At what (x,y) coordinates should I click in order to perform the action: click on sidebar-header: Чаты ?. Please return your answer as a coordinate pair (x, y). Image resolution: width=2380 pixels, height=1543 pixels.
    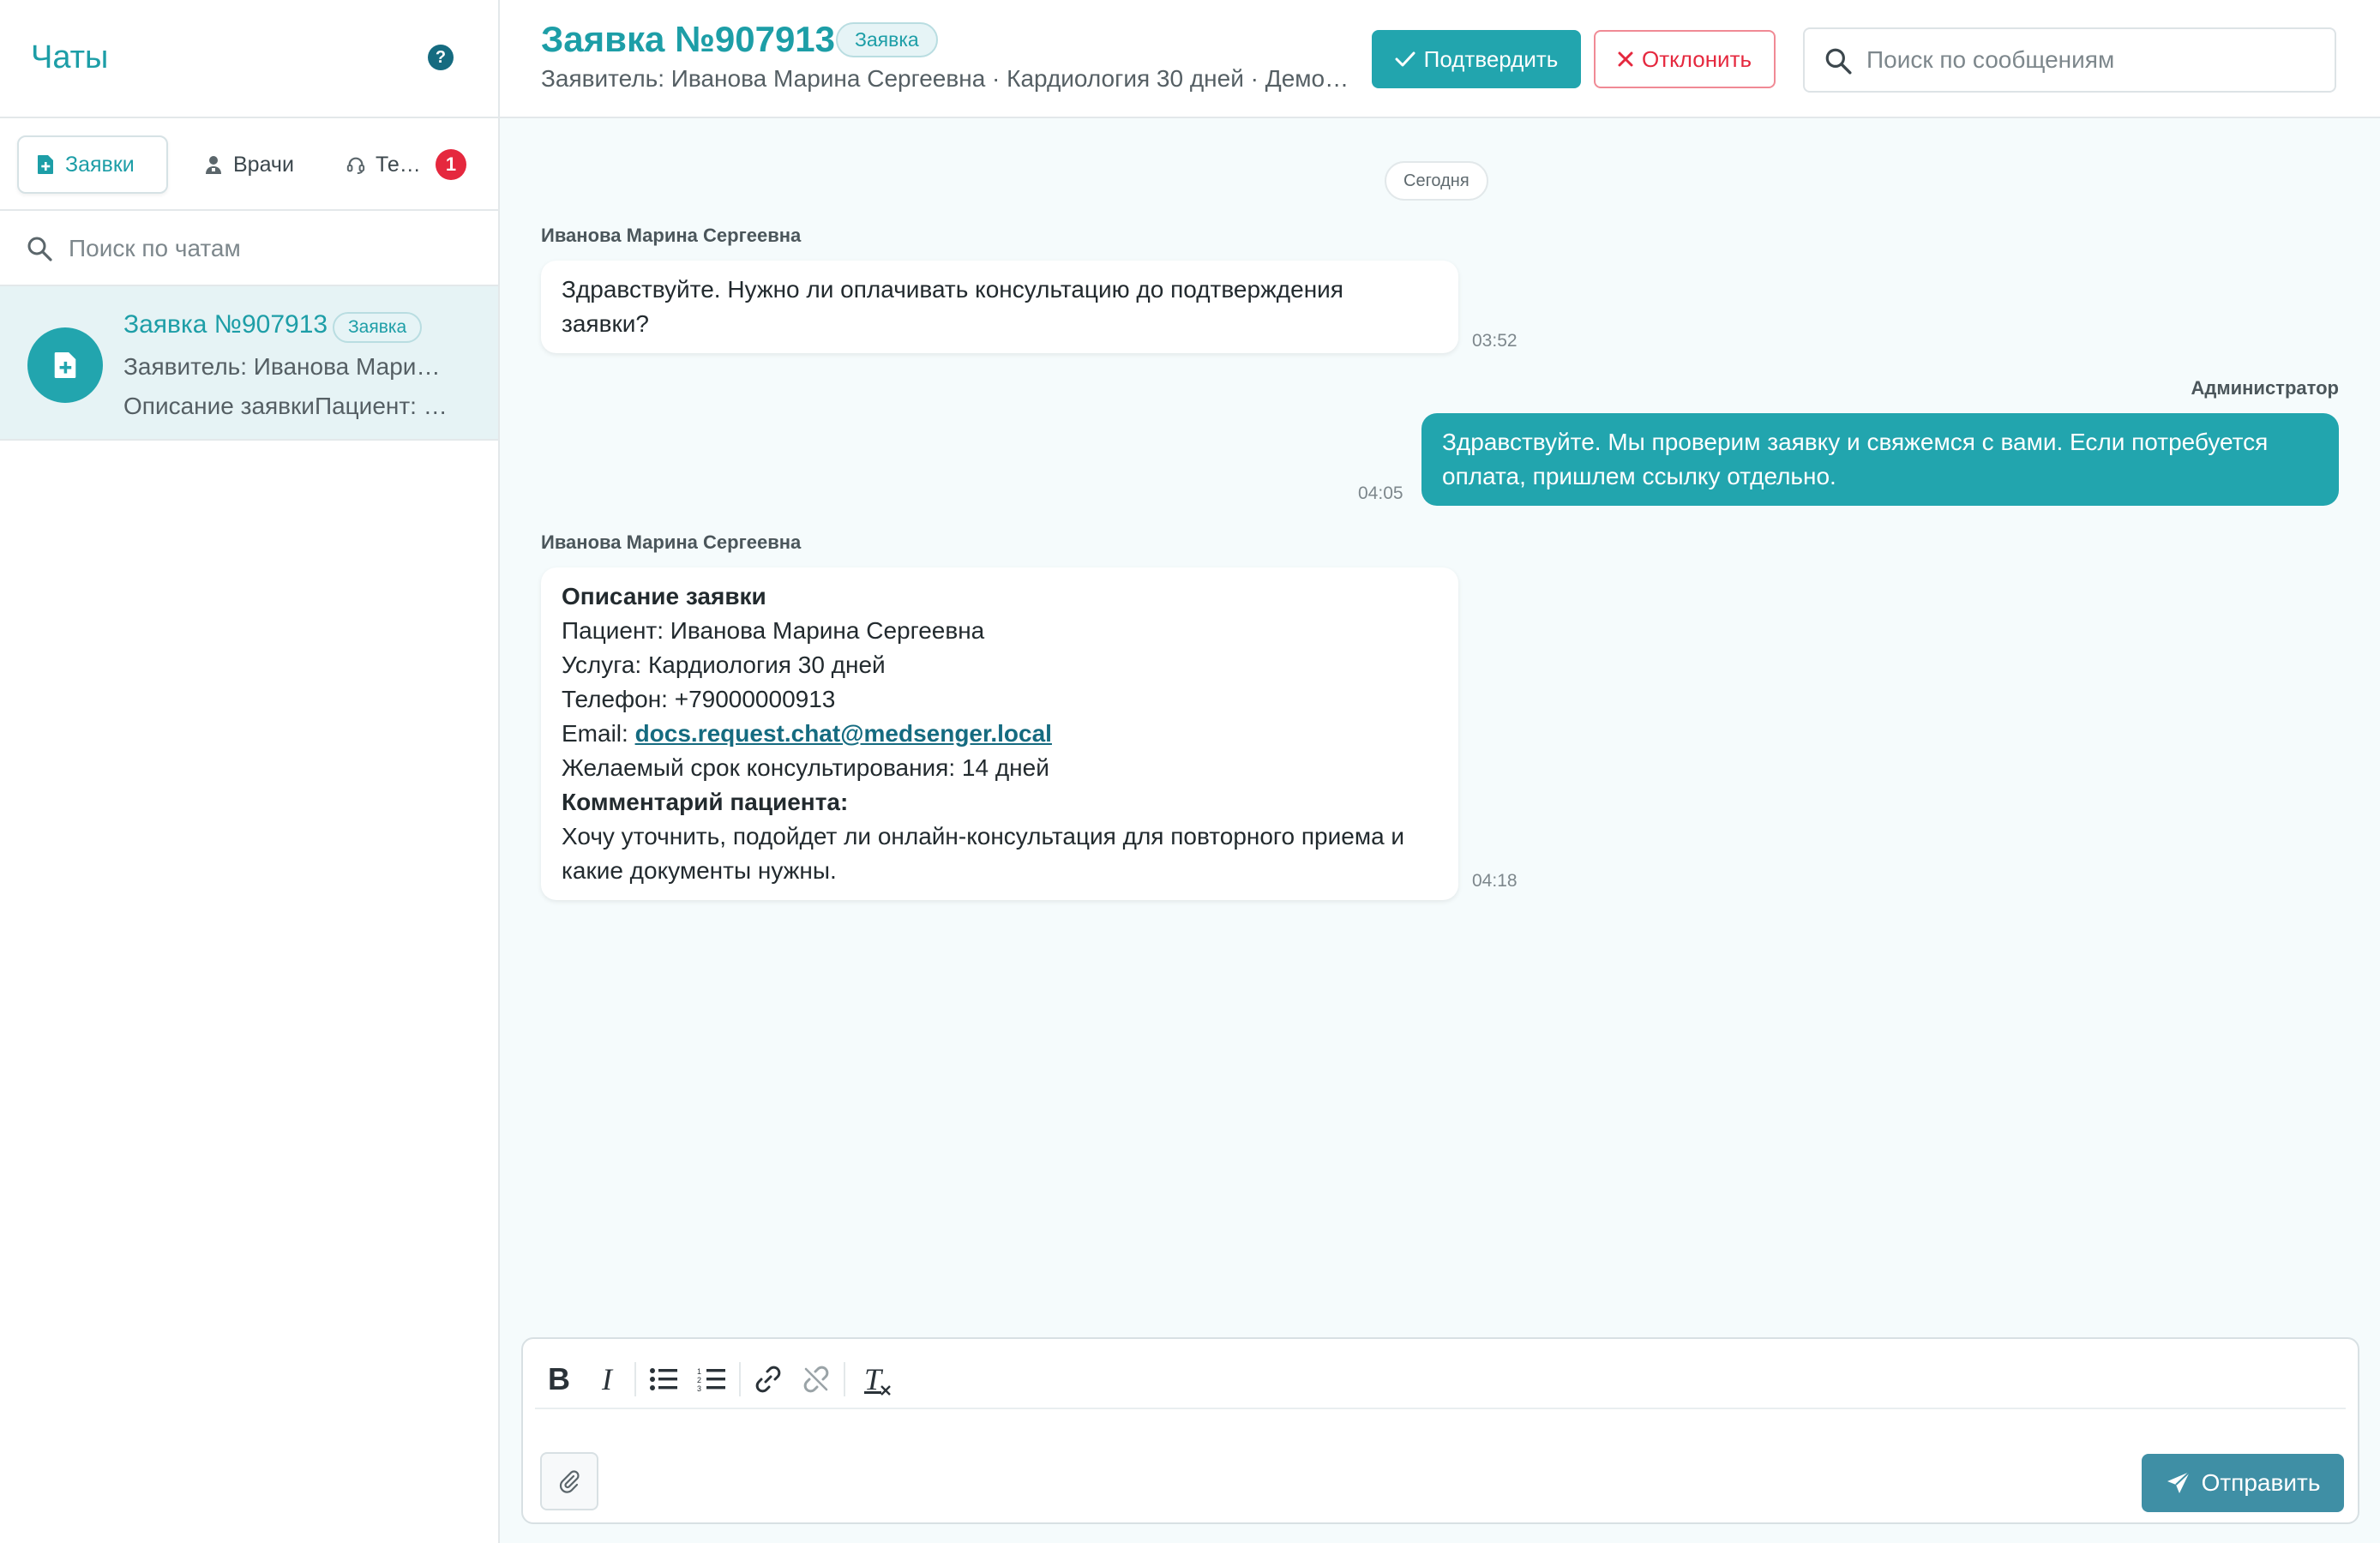
    Looking at the image, I should click on (249, 59).